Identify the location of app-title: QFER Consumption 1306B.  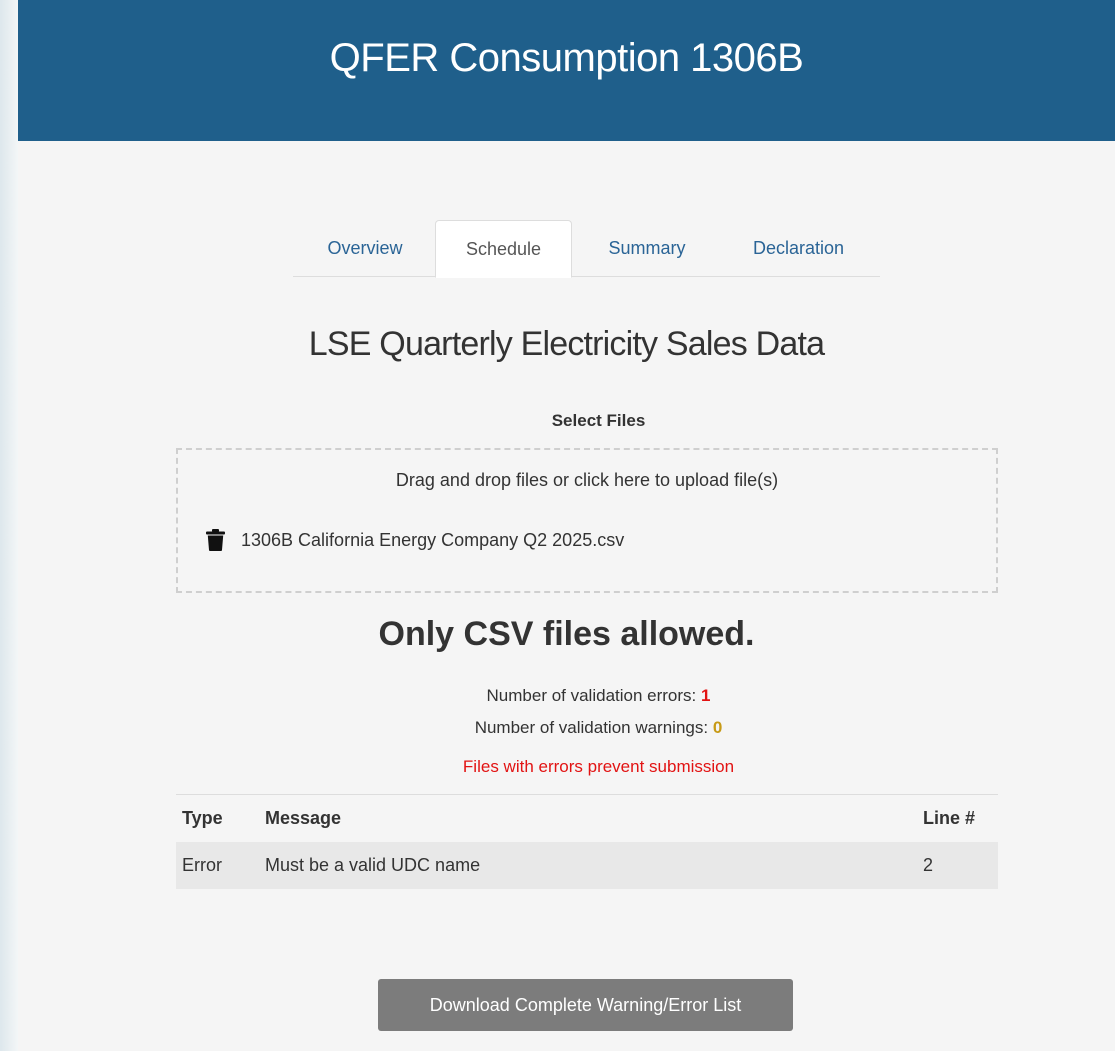
(566, 58).